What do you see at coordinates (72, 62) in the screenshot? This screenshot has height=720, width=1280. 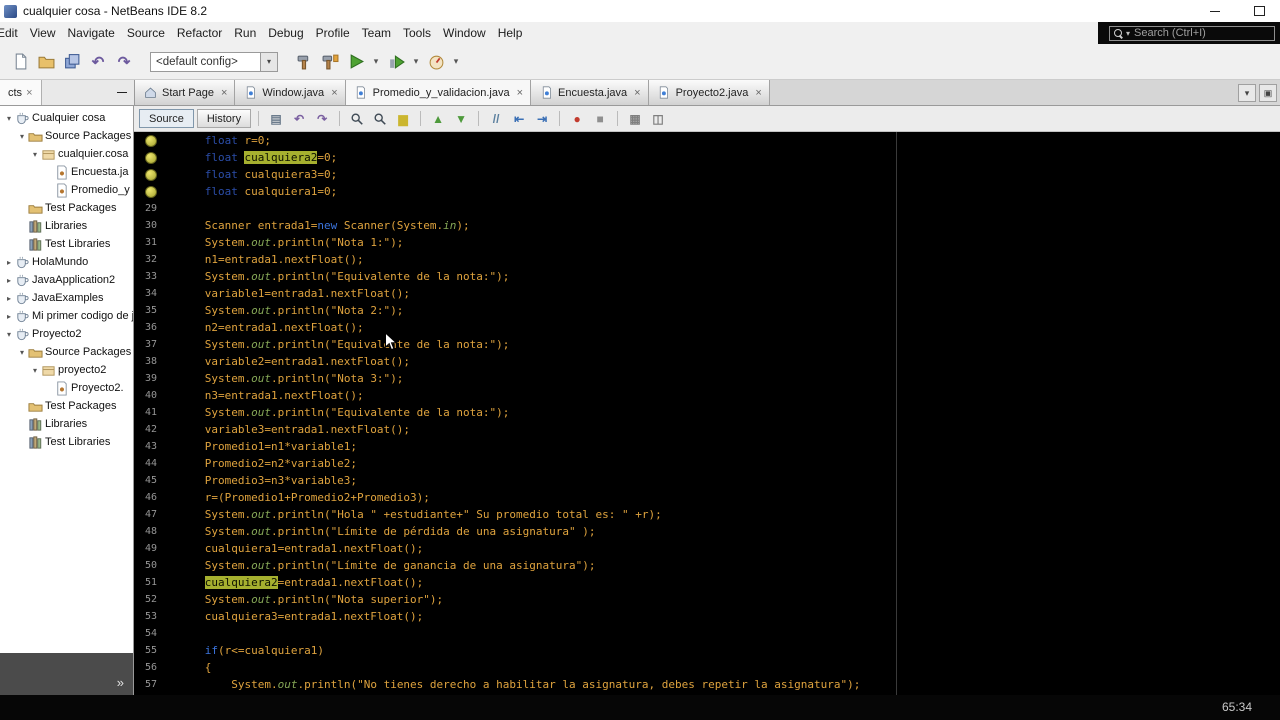 I see `save-all-icon` at bounding box center [72, 62].